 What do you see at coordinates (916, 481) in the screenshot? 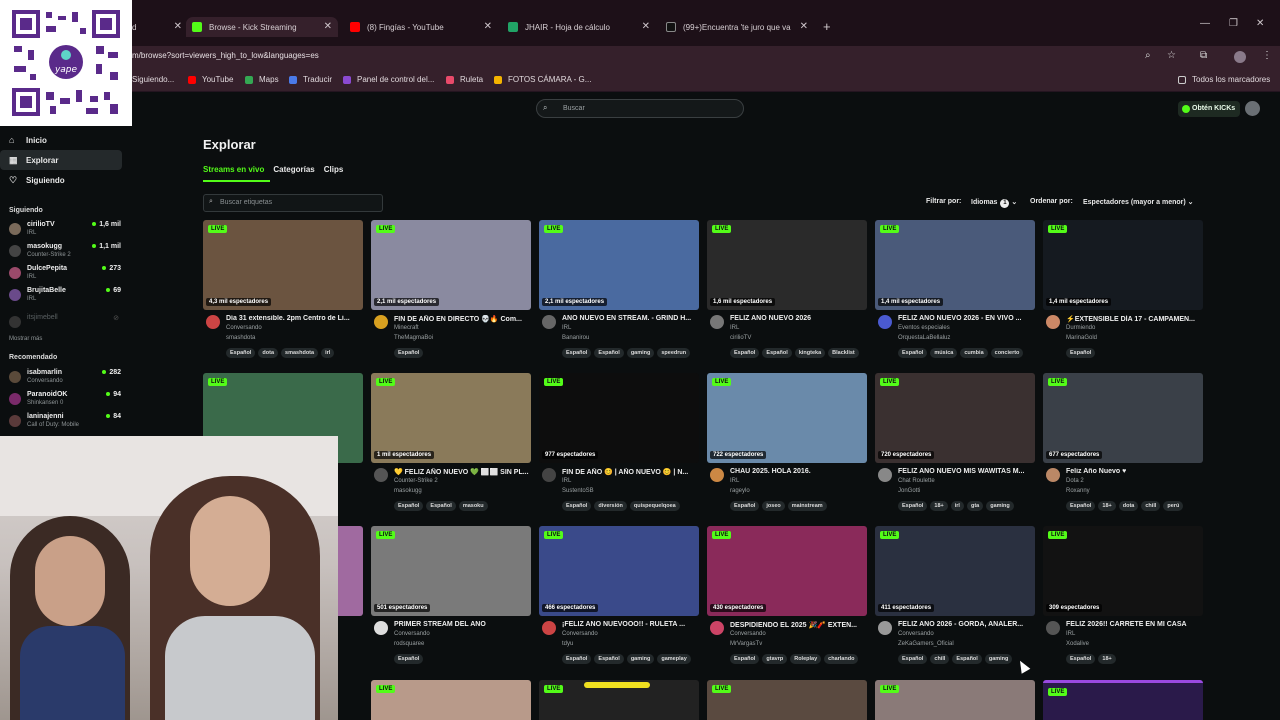
I see `stream-category: Chat Roulette` at bounding box center [916, 481].